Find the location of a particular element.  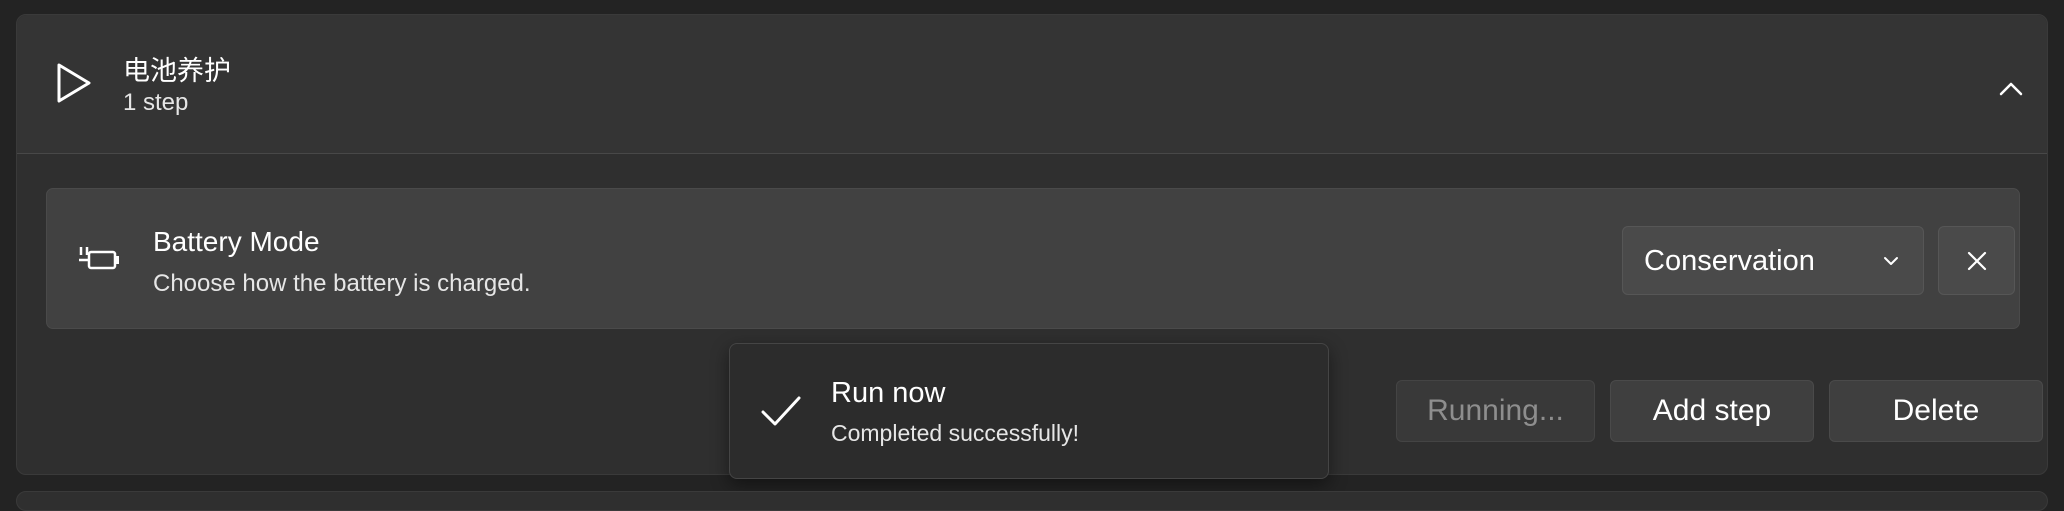

add-step-button: Add step is located at coordinates (1712, 411).